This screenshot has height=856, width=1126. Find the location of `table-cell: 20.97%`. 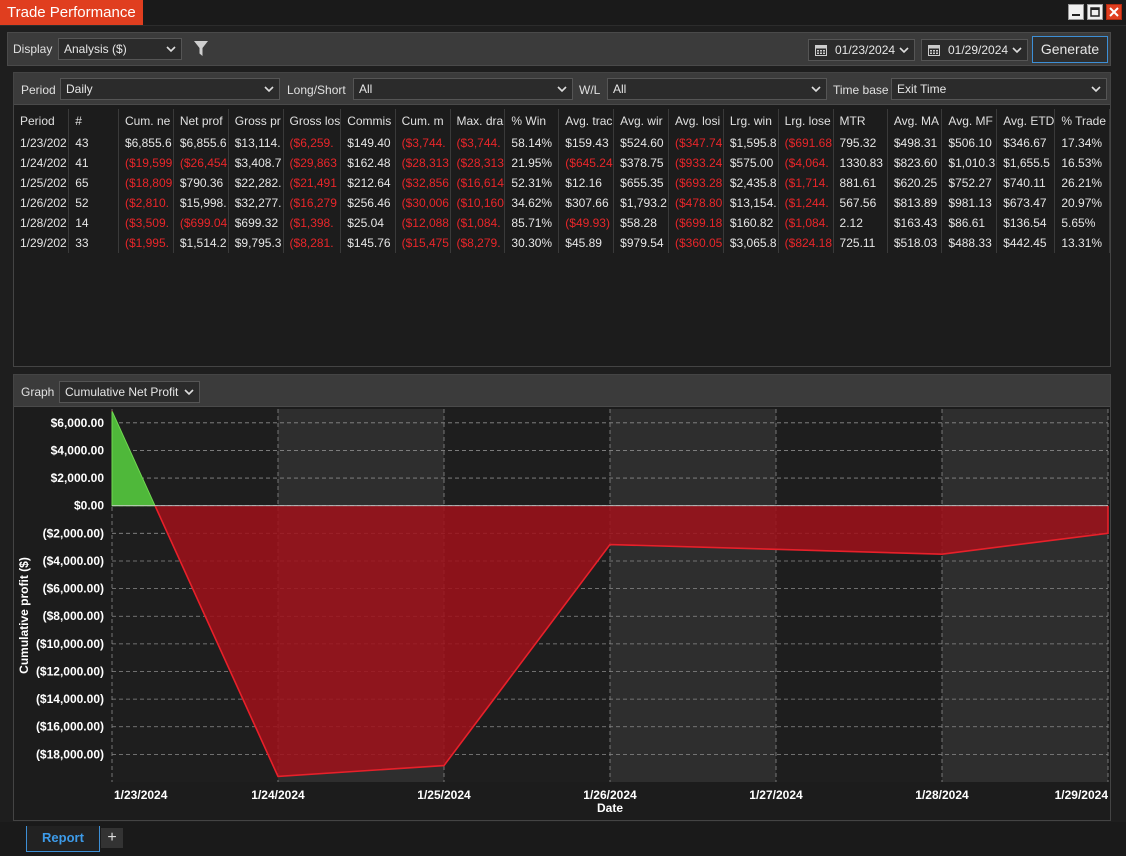

table-cell: 20.97% is located at coordinates (1082, 203).